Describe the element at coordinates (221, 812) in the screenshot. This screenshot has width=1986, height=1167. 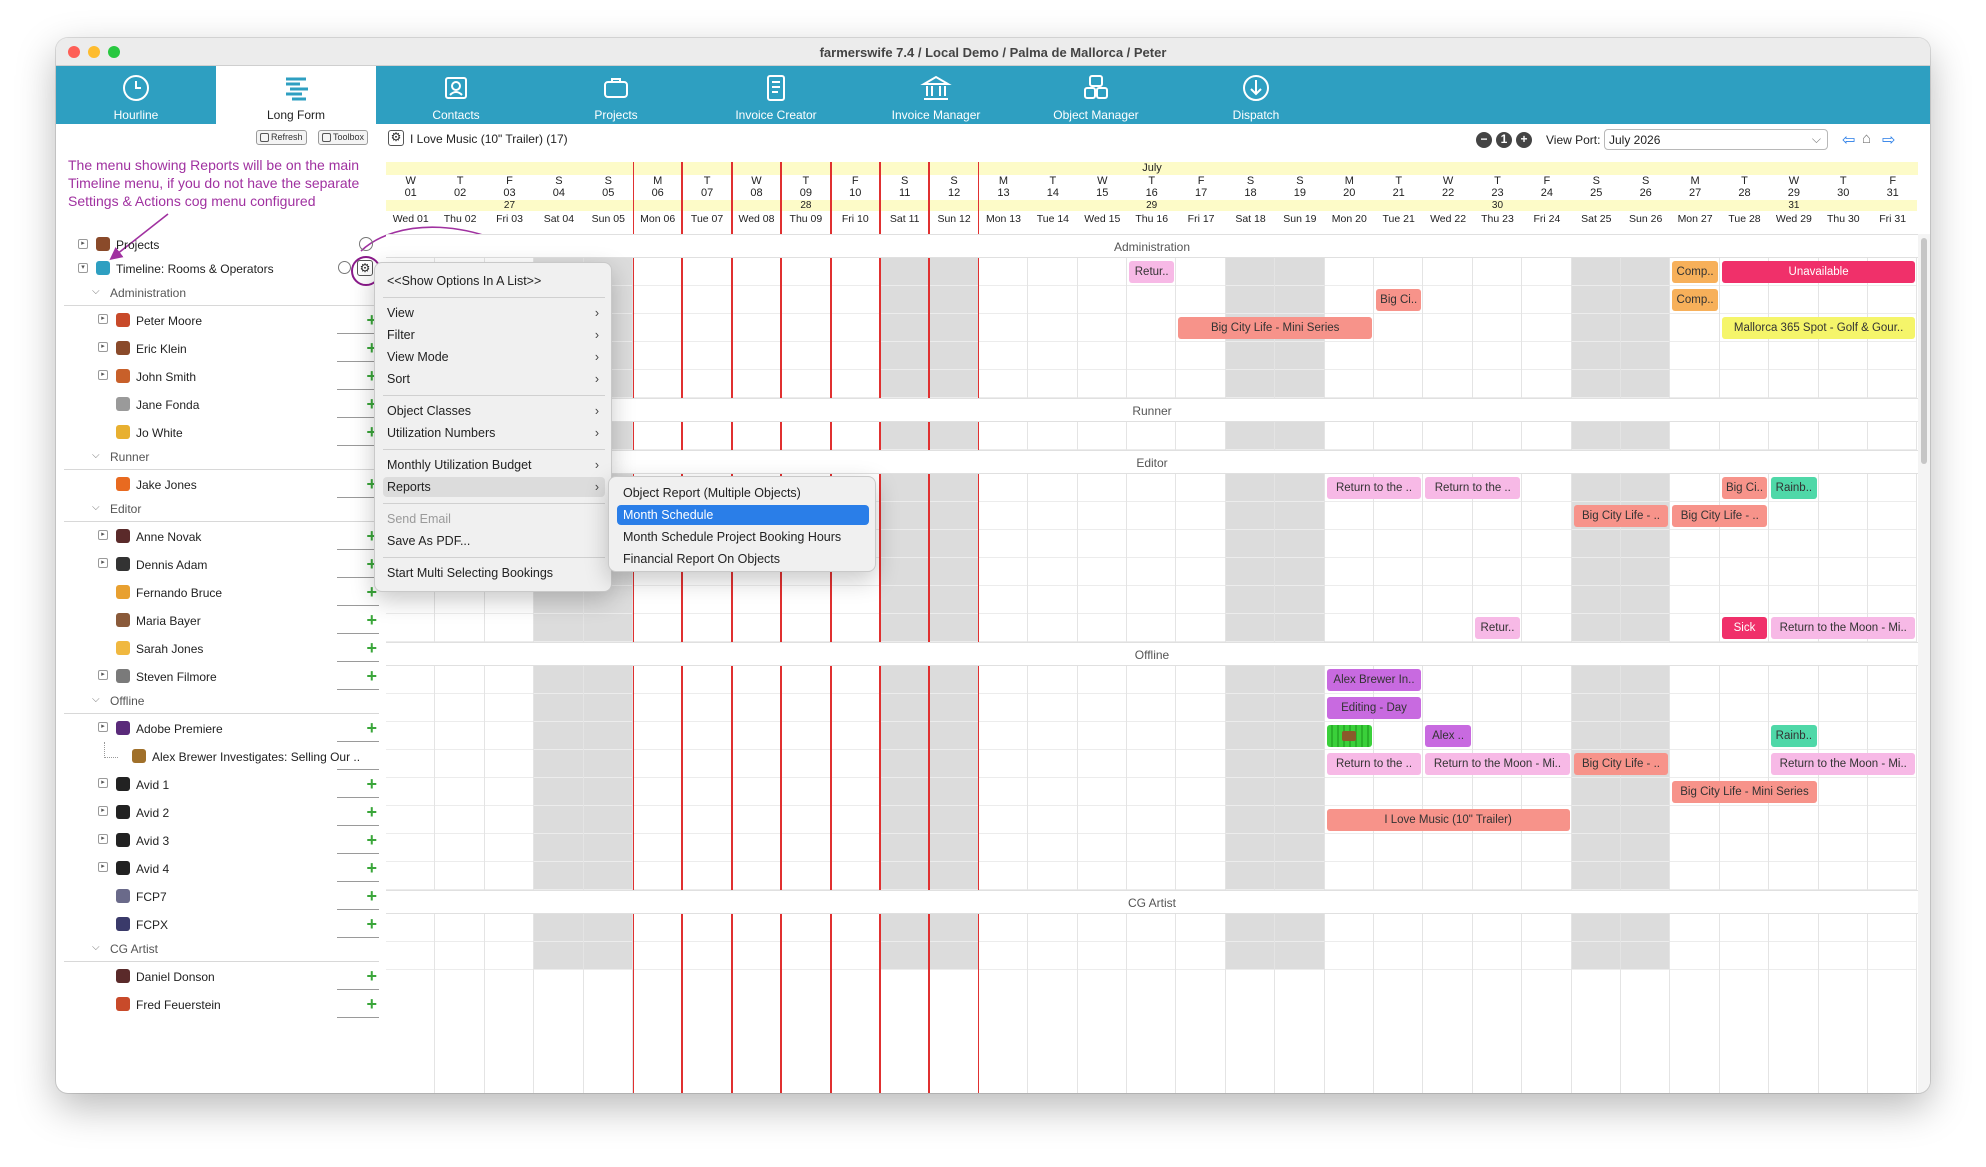
I see `resource-row-avid-2: ▸ Avid 2 +` at that location.